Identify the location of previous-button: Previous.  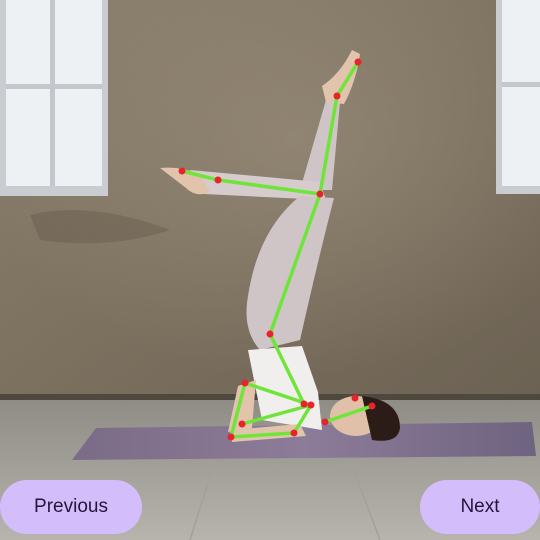
(71, 507).